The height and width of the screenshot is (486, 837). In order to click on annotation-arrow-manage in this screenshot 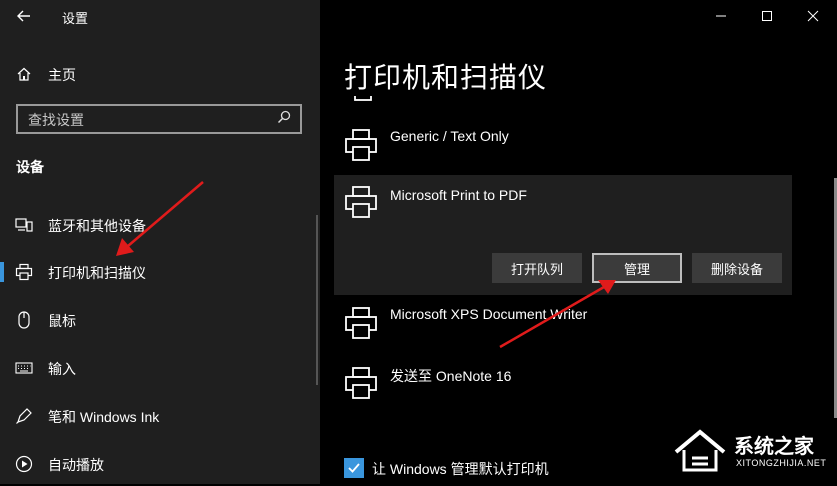, I will do `click(557, 314)`.